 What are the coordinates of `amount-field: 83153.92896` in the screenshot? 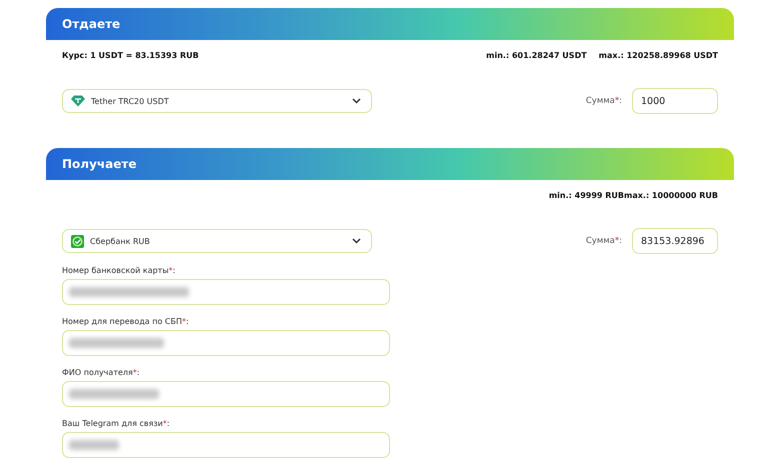 It's located at (675, 241).